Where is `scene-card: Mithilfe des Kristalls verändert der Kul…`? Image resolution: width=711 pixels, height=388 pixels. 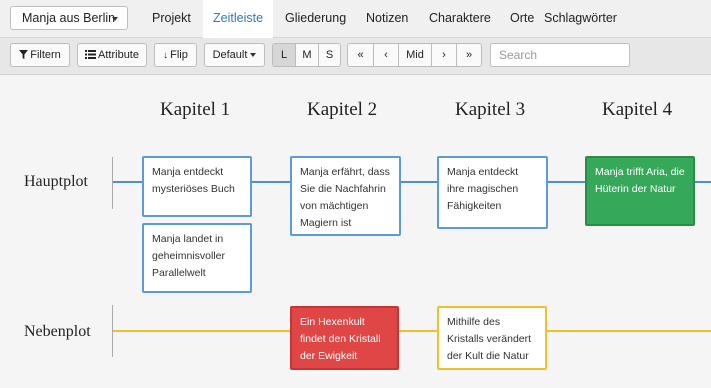 scene-card: Mithilfe des Kristalls verändert der Kul… is located at coordinates (492, 338).